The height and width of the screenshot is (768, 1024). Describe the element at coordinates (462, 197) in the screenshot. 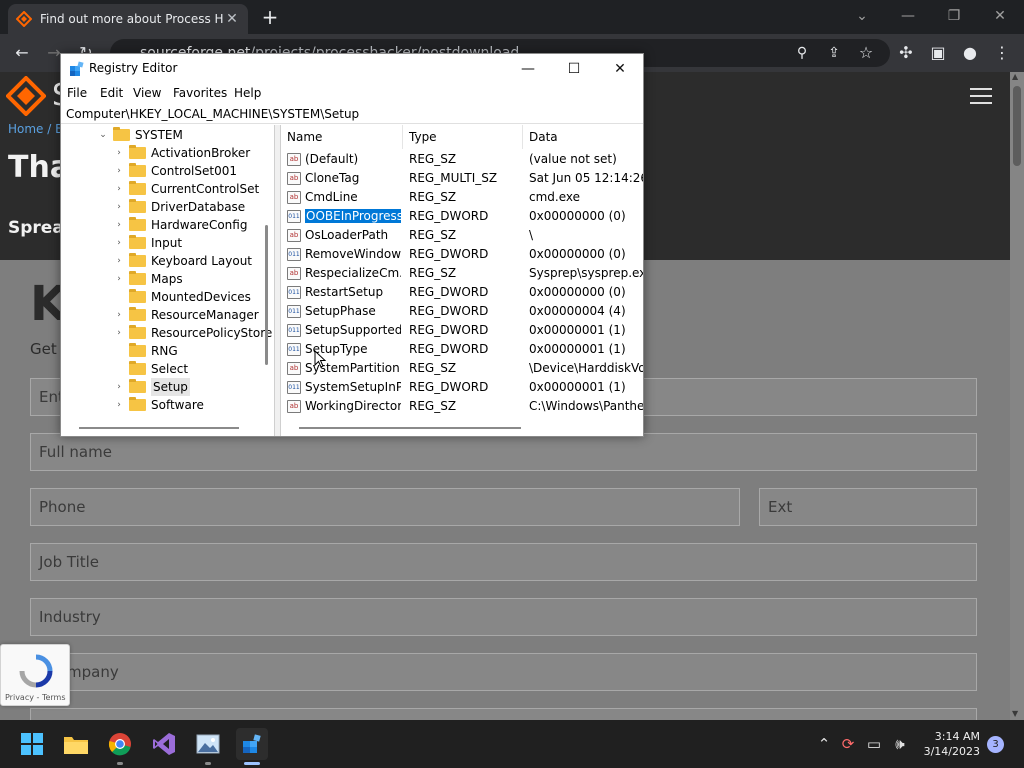

I see `registry-value-row: ab CmdLine REG_SZ cmd.exe` at that location.